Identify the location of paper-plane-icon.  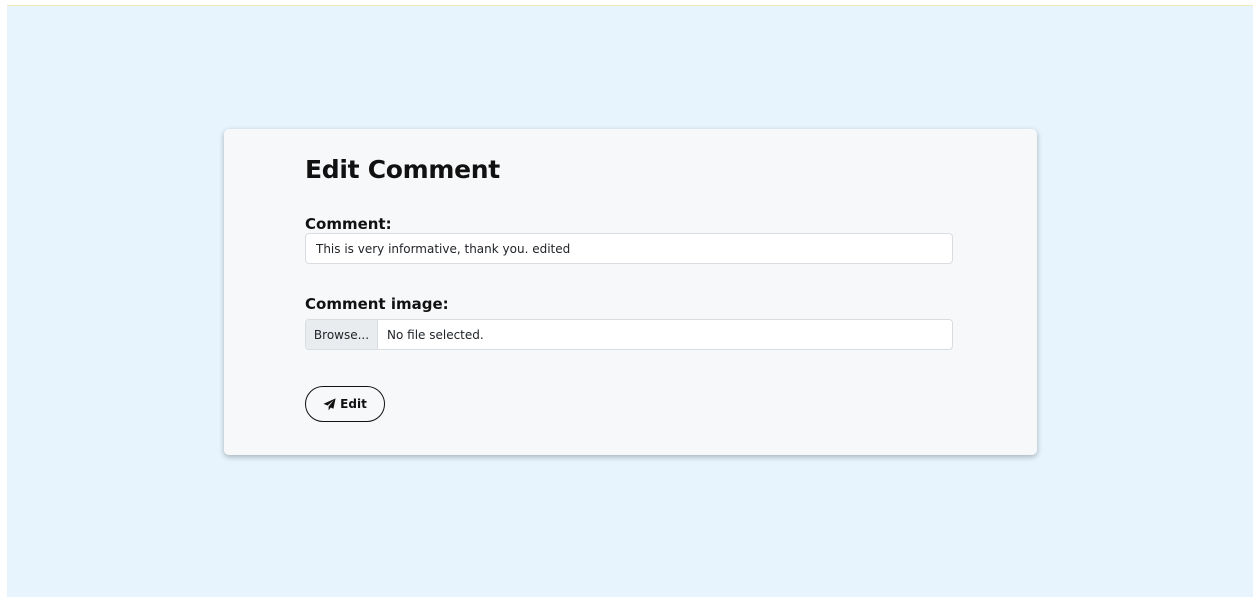
(329, 404).